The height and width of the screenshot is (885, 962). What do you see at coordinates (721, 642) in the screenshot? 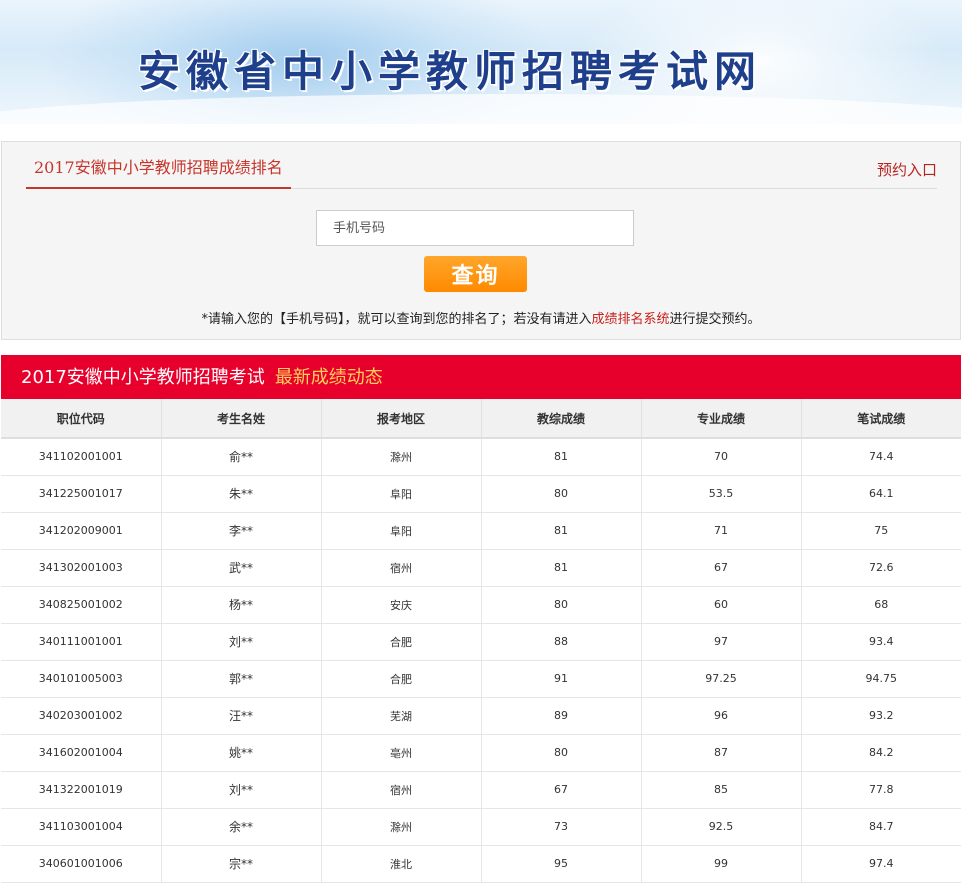
I see `cell-major-score: 97` at bounding box center [721, 642].